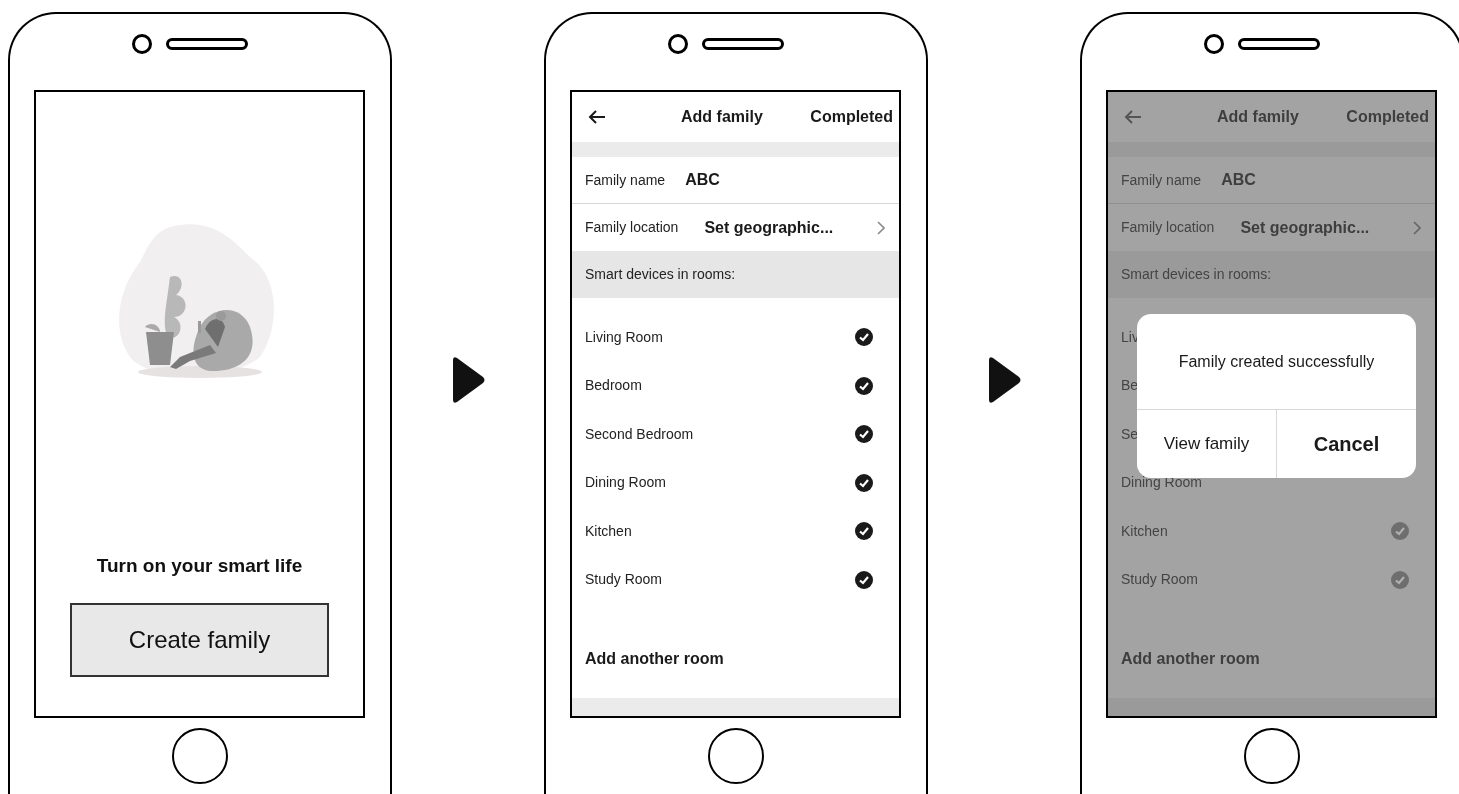  I want to click on room-name: Living Room, so click(624, 337).